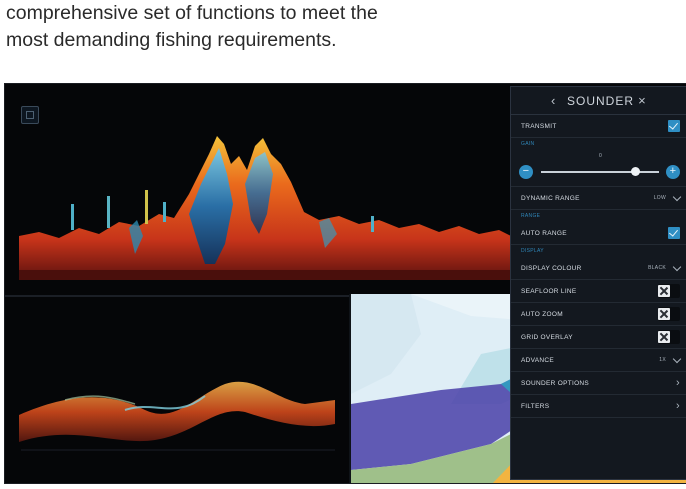  What do you see at coordinates (664, 314) in the screenshot?
I see `auto-zoom-checkbox` at bounding box center [664, 314].